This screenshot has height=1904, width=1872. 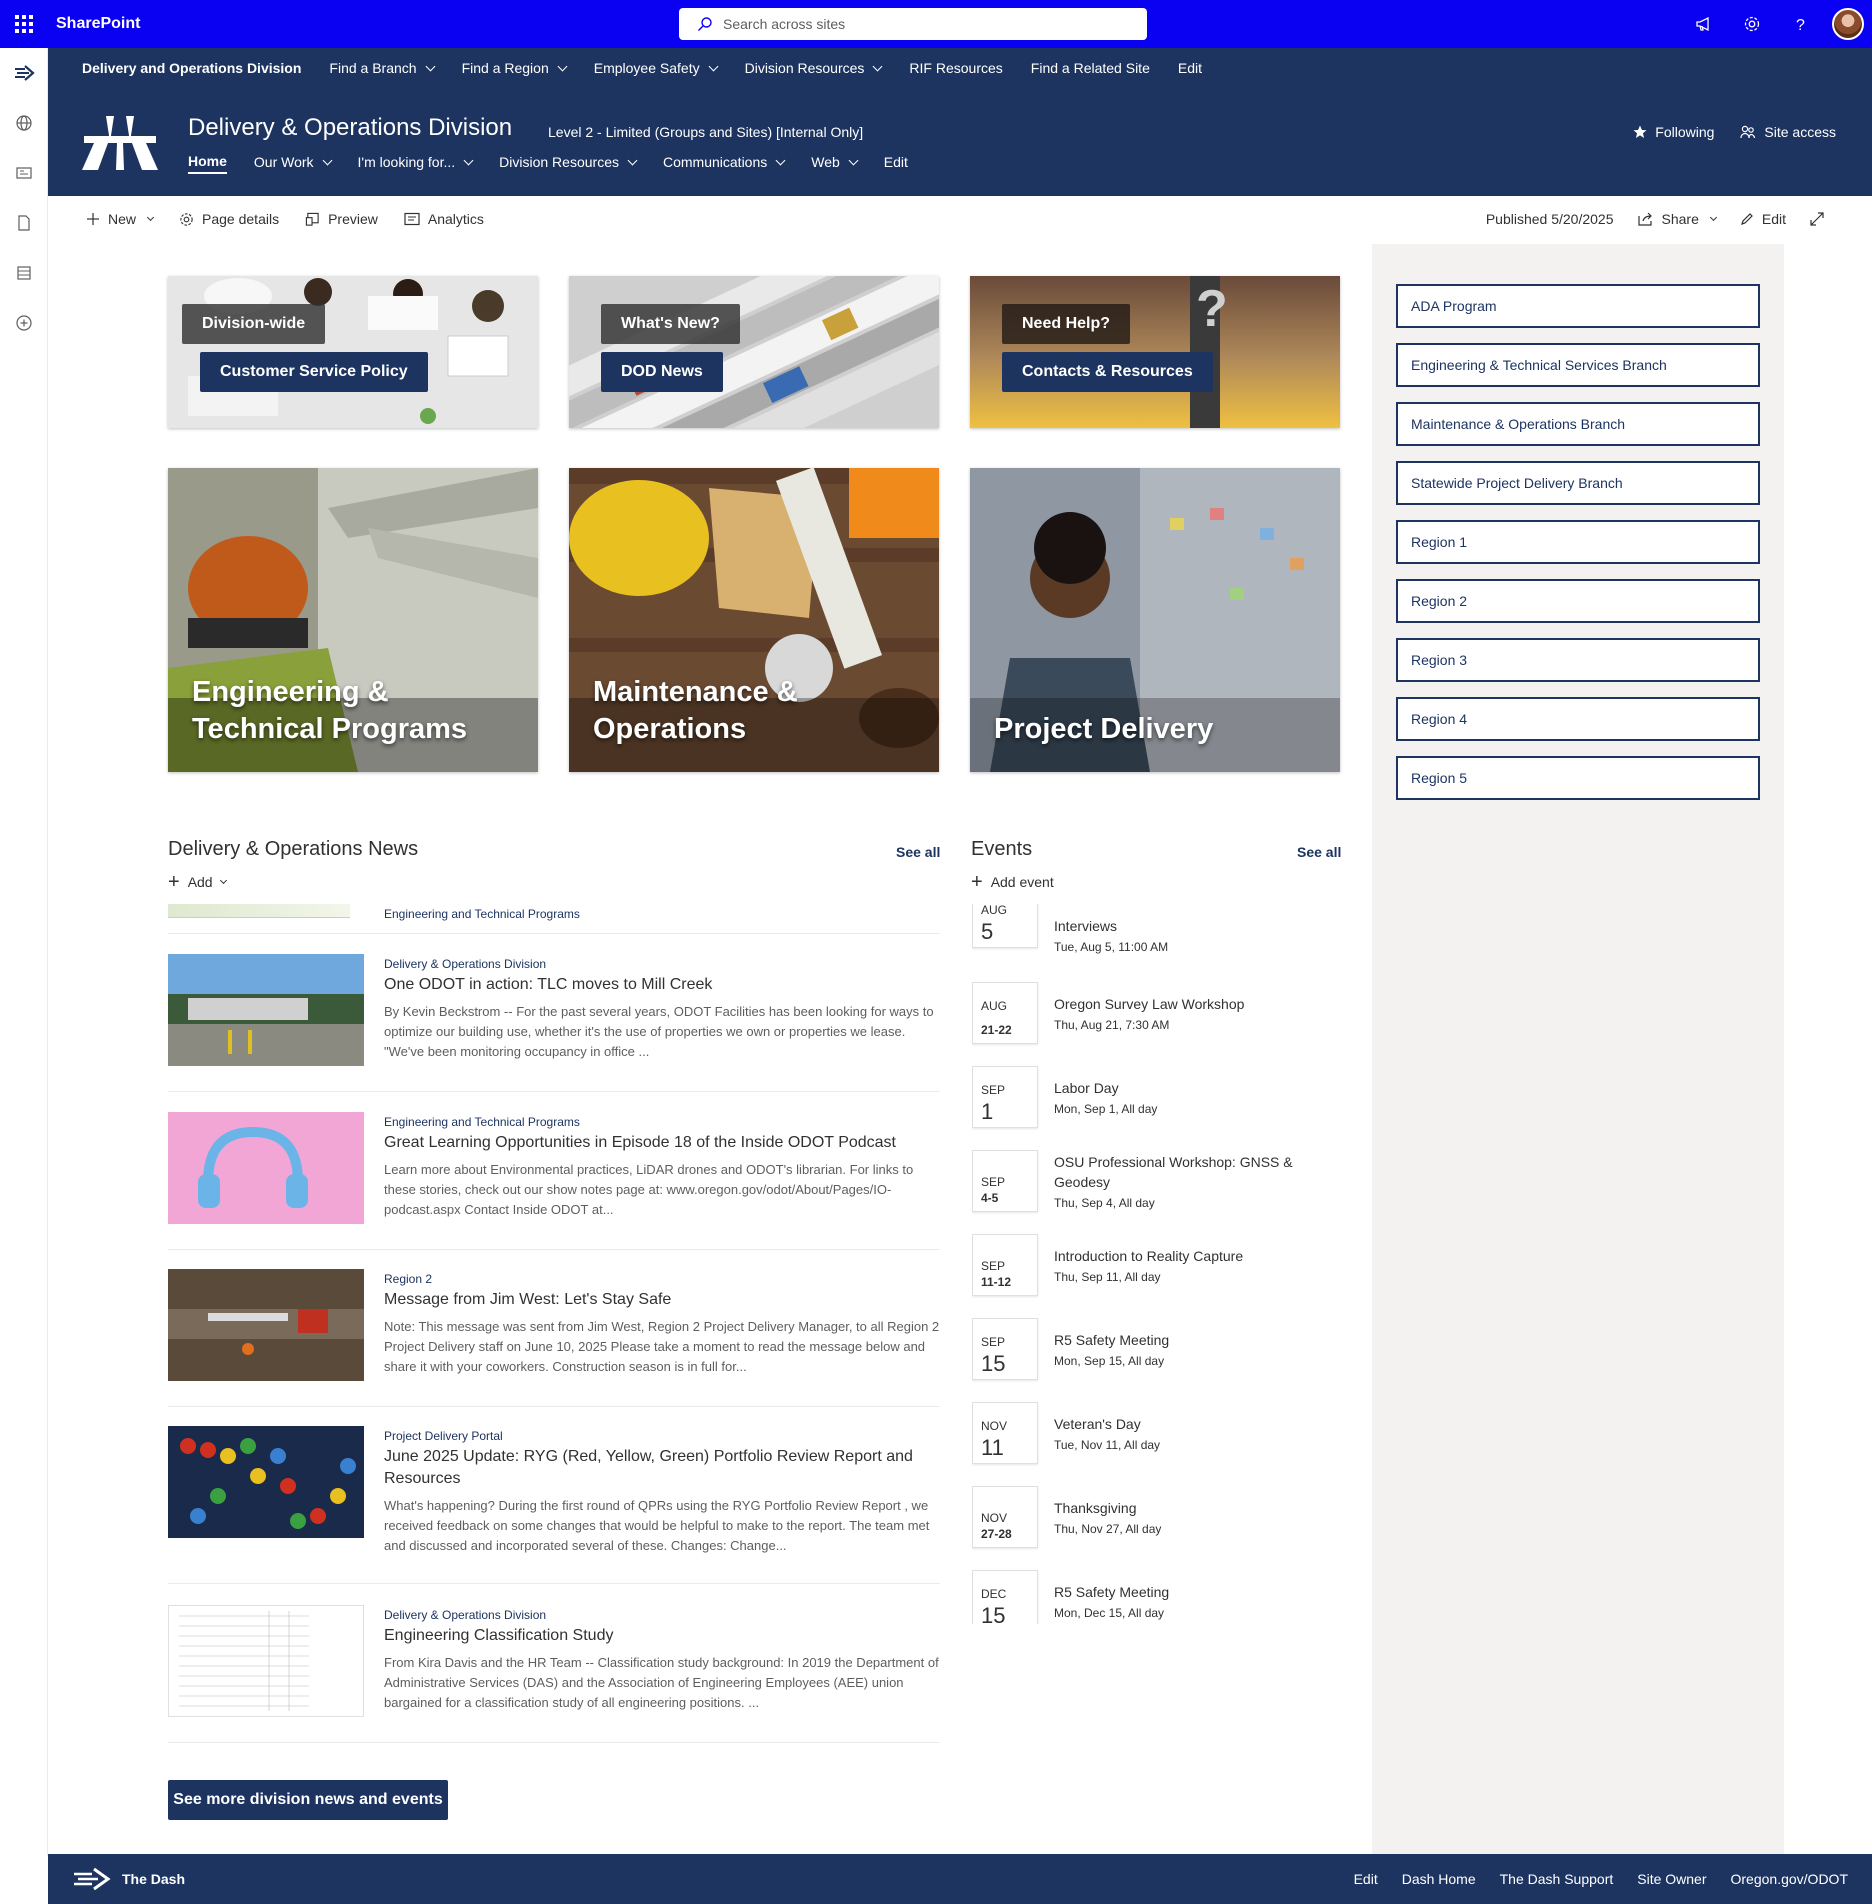 I want to click on nav-web: Web, so click(x=835, y=162).